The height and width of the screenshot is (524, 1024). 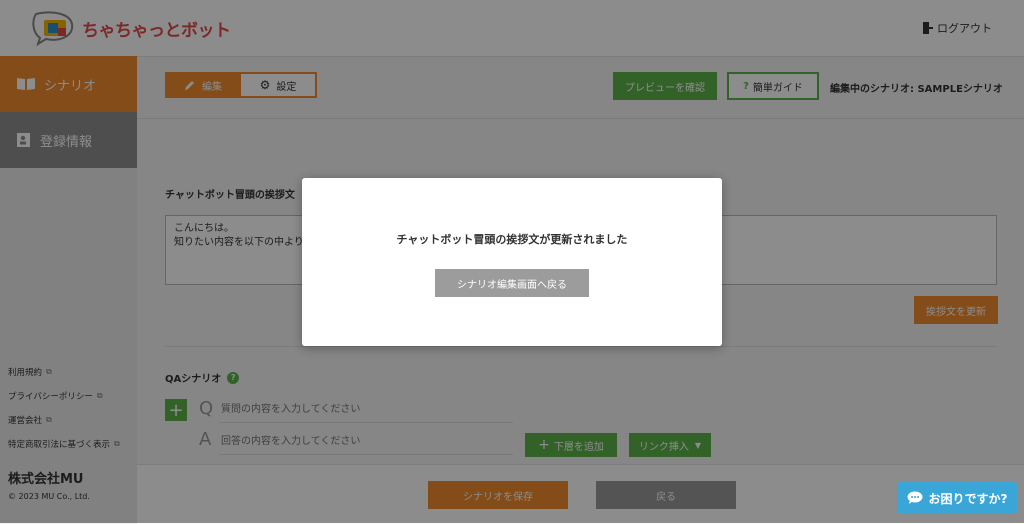 What do you see at coordinates (512, 283) in the screenshot?
I see `return-to-editor-button: シナリオ編集画面へ戻る` at bounding box center [512, 283].